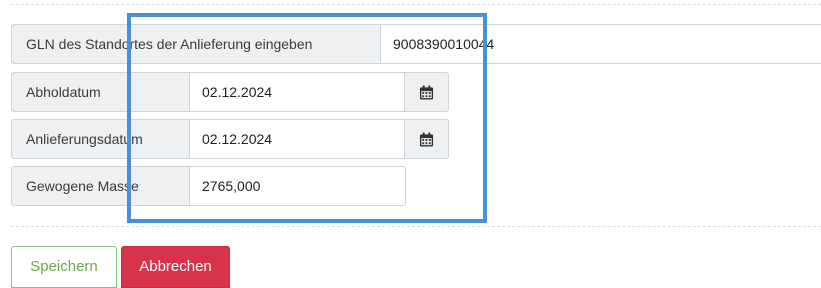  I want to click on weighed-mass-label: Gewogene Masse, so click(100, 186).